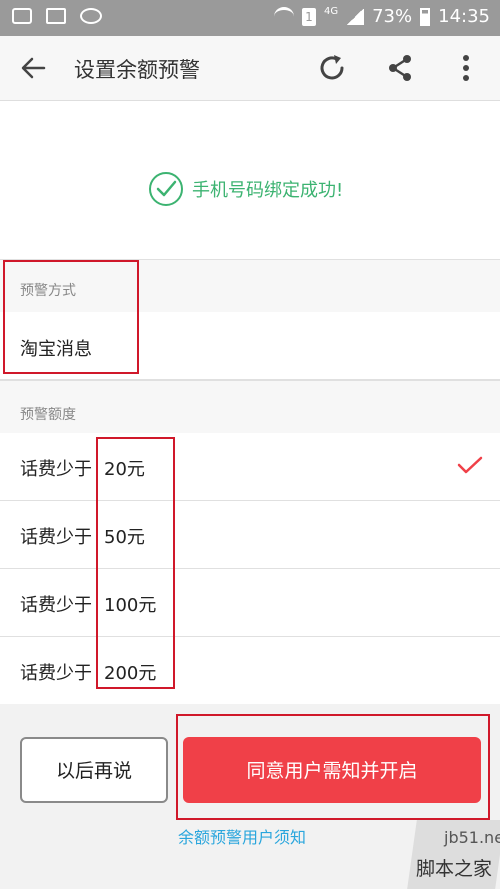 The image size is (500, 889). I want to click on annotation-box-agree, so click(333, 767).